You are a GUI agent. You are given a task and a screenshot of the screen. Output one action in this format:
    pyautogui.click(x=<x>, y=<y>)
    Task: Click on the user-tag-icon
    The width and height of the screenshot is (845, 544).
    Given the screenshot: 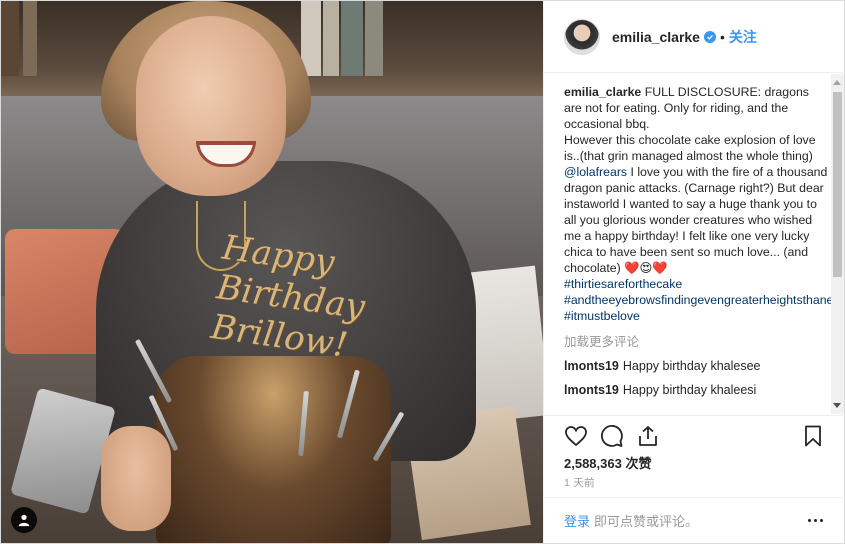 What is the action you would take?
    pyautogui.click(x=24, y=520)
    